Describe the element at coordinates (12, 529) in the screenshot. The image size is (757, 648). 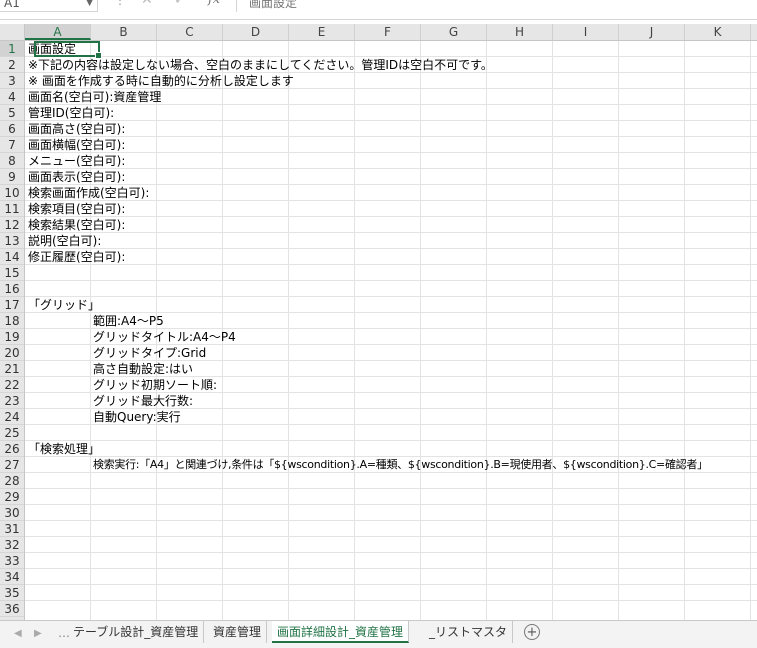
I see `row-header-31: 31` at that location.